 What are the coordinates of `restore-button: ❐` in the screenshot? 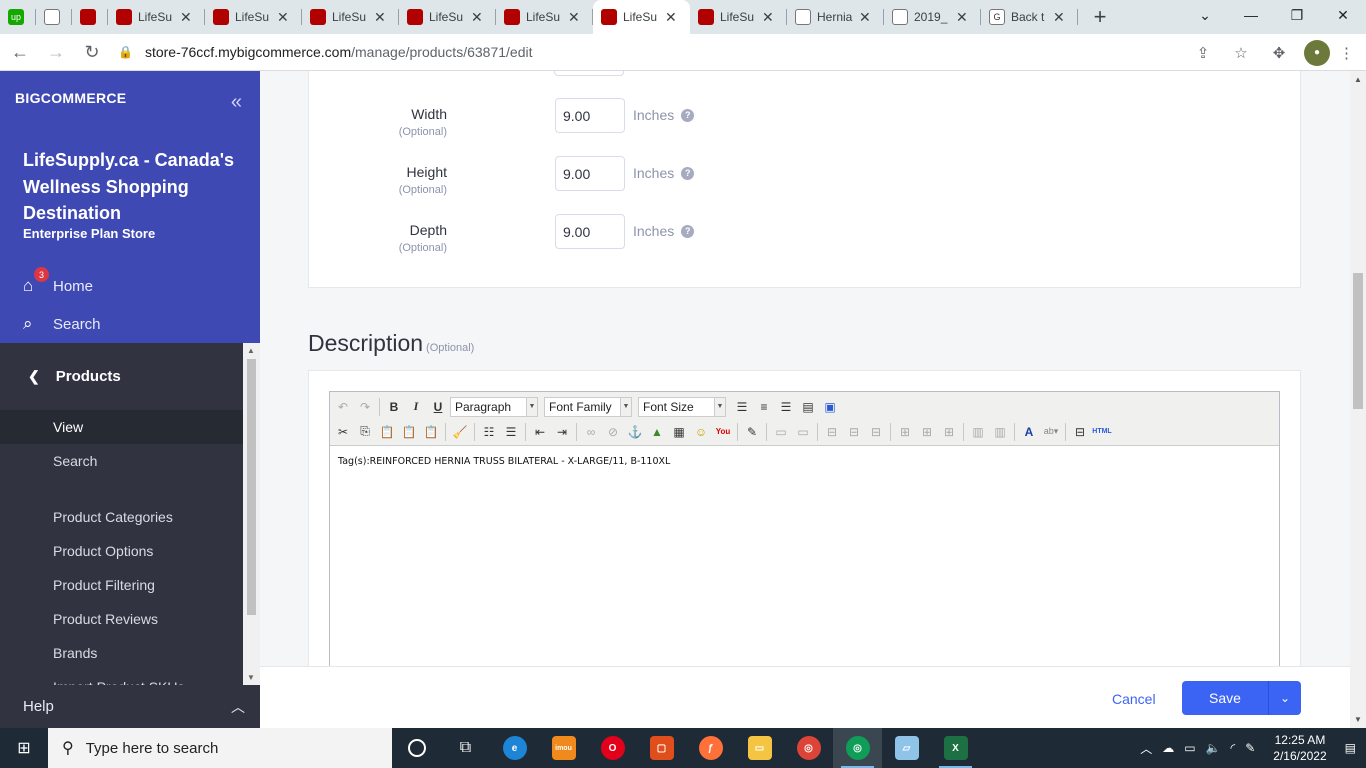 It's located at (1297, 15).